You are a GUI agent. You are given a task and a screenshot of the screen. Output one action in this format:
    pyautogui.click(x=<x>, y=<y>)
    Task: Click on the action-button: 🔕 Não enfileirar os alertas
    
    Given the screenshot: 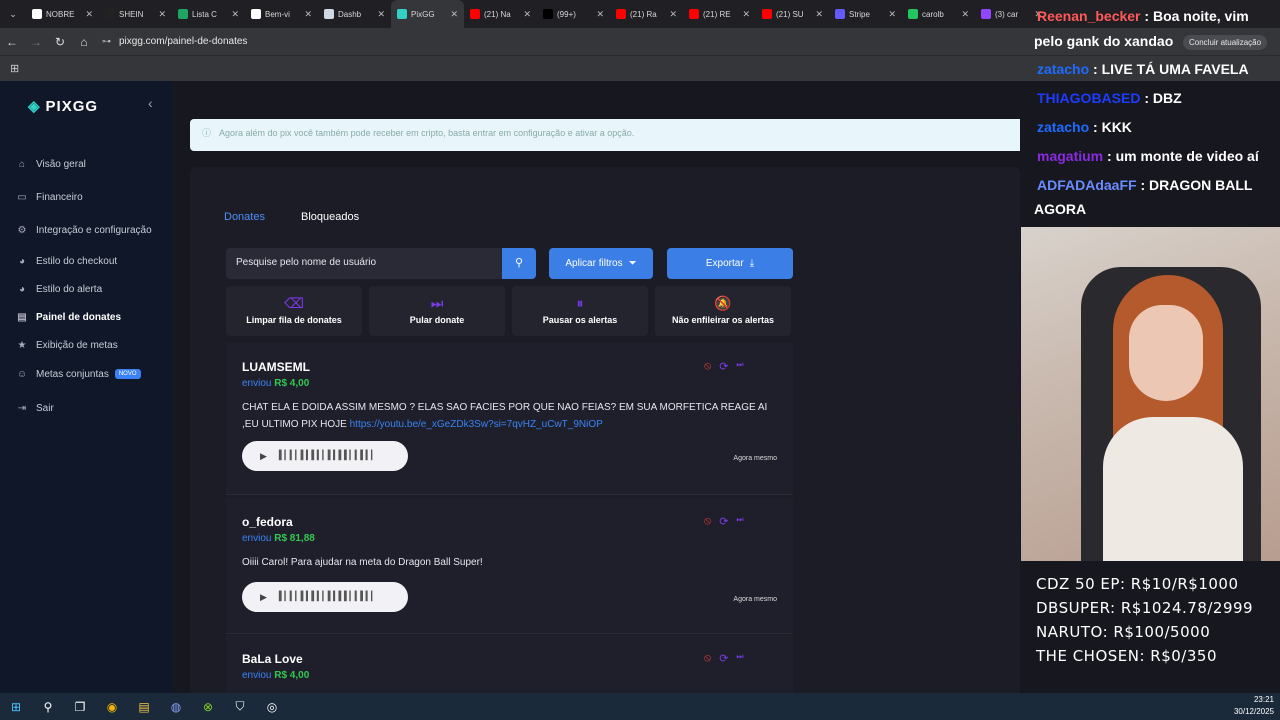 What is the action you would take?
    pyautogui.click(x=723, y=311)
    